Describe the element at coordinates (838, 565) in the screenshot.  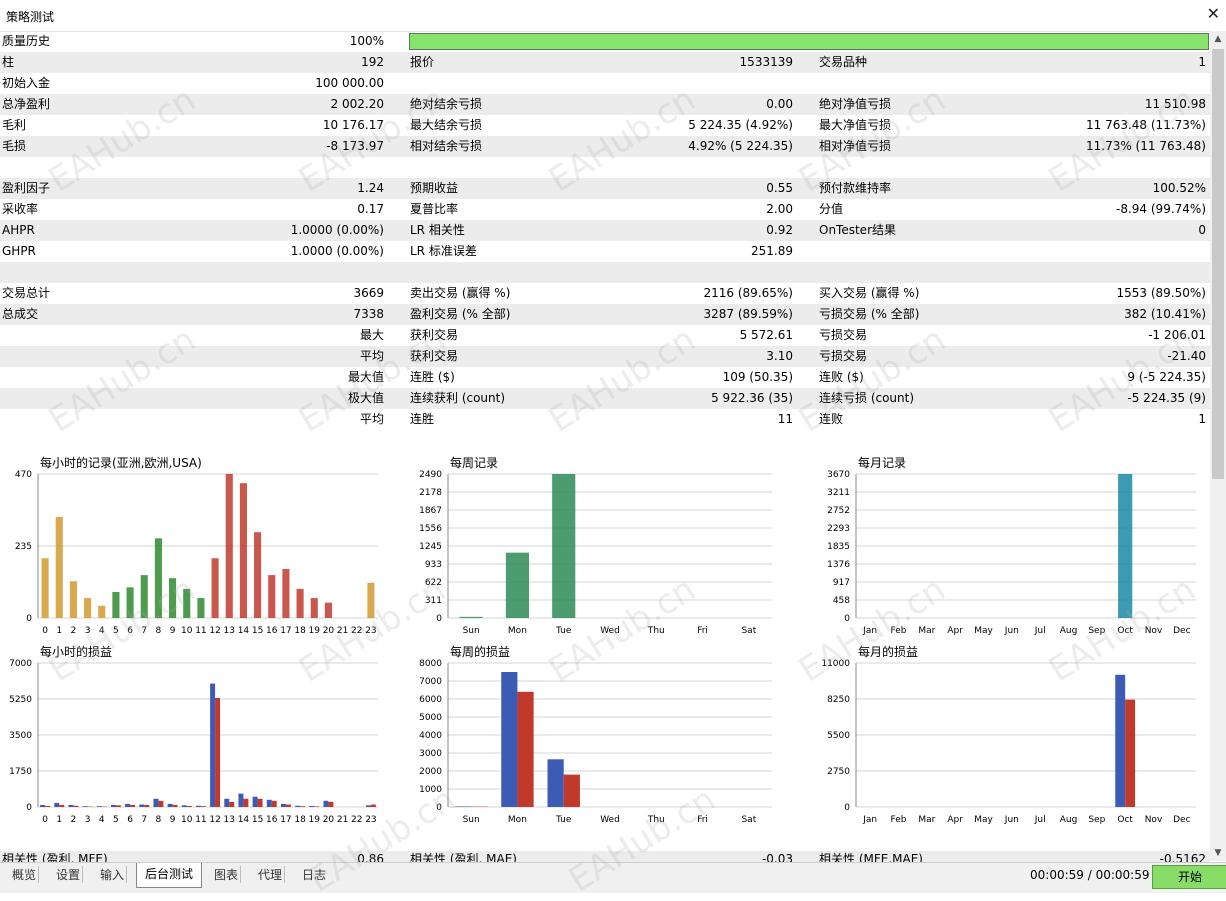
I see `y-tick-label: 1376` at that location.